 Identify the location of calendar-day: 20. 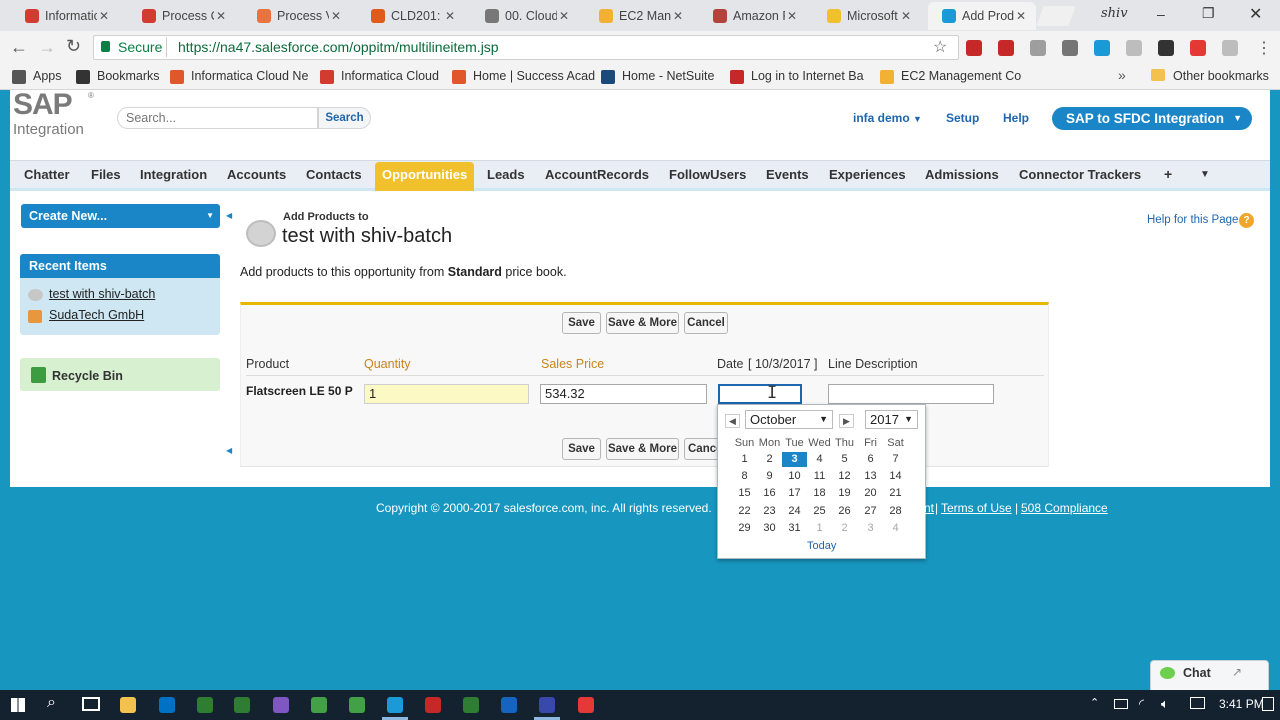
(870, 493).